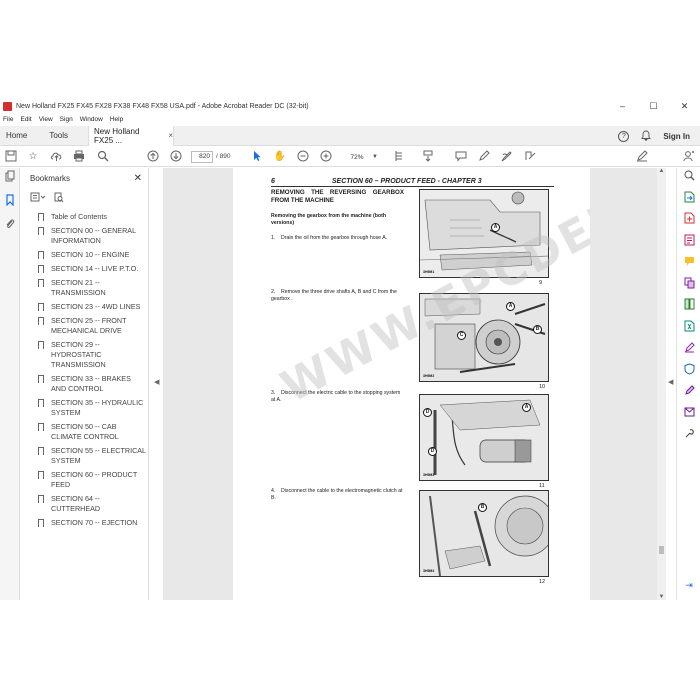 The image size is (700, 700). I want to click on bookmark-star-icon: ☆, so click(33, 157).